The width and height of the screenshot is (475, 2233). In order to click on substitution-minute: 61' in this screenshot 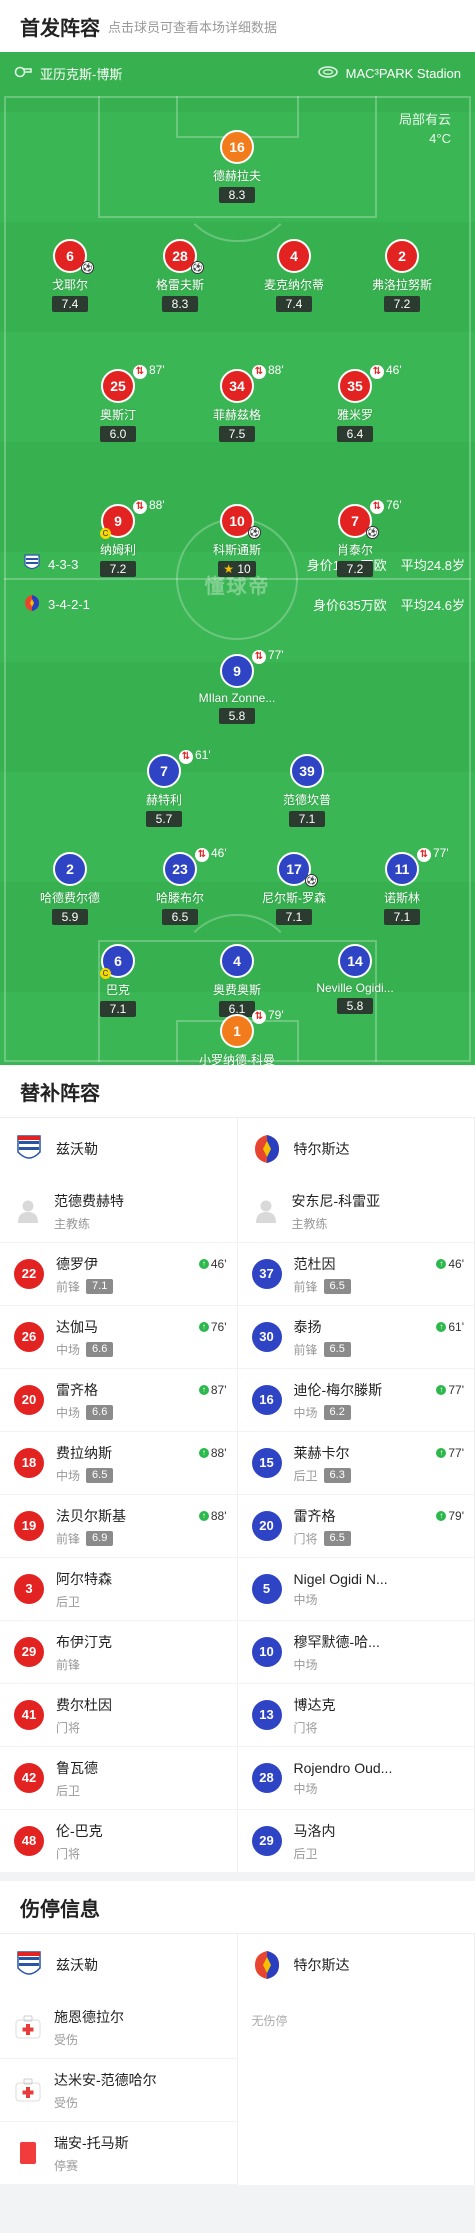, I will do `click(203, 755)`.